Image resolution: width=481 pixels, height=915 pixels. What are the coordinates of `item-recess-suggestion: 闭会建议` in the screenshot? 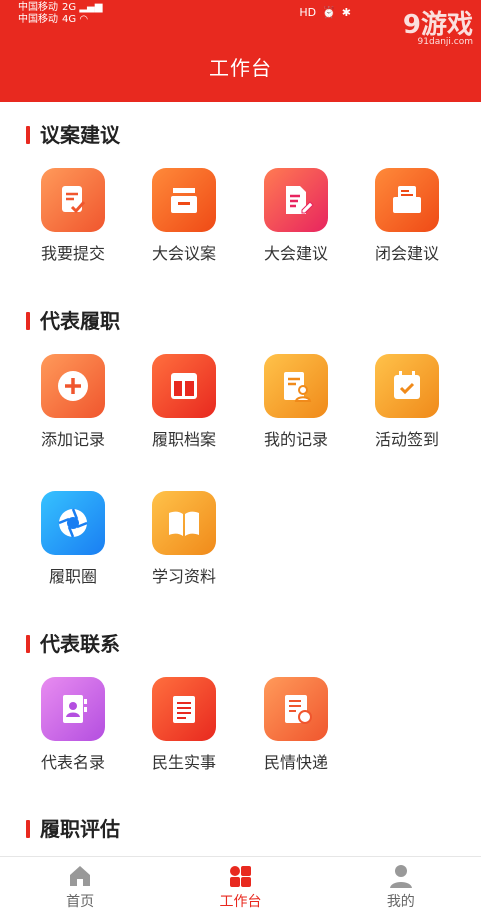 It's located at (407, 216).